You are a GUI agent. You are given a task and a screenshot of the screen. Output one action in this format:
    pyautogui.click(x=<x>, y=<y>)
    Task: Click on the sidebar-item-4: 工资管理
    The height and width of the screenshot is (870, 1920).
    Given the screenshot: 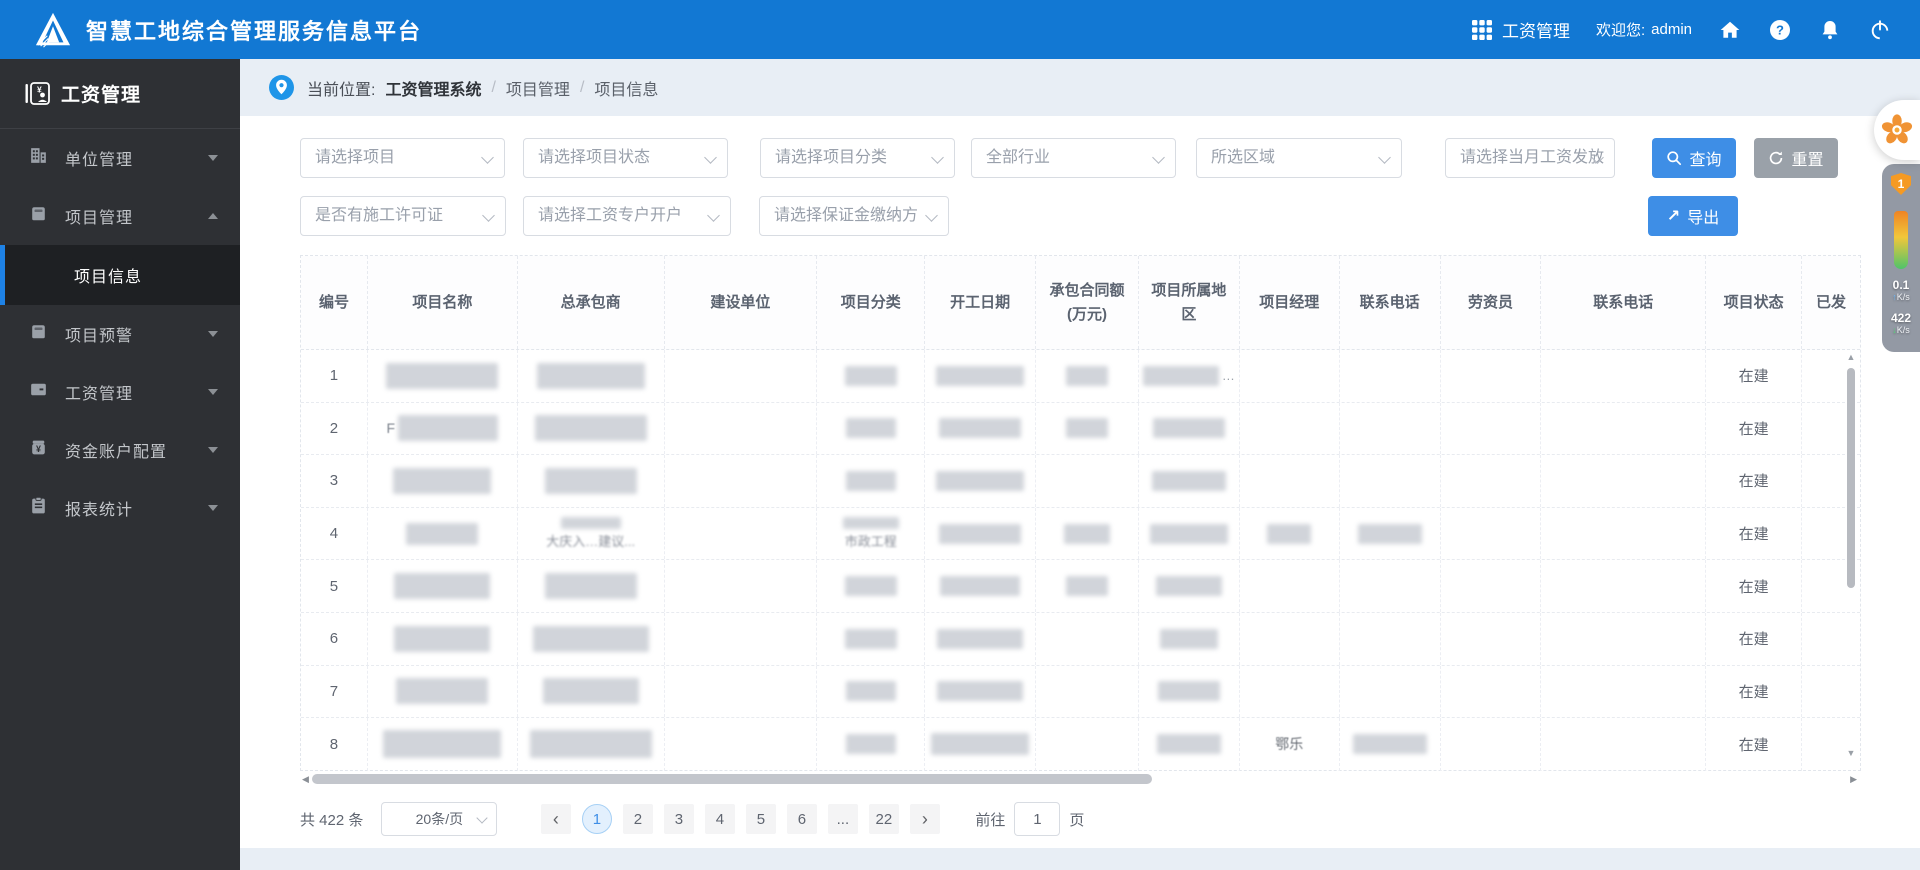 What is the action you would take?
    pyautogui.click(x=120, y=392)
    